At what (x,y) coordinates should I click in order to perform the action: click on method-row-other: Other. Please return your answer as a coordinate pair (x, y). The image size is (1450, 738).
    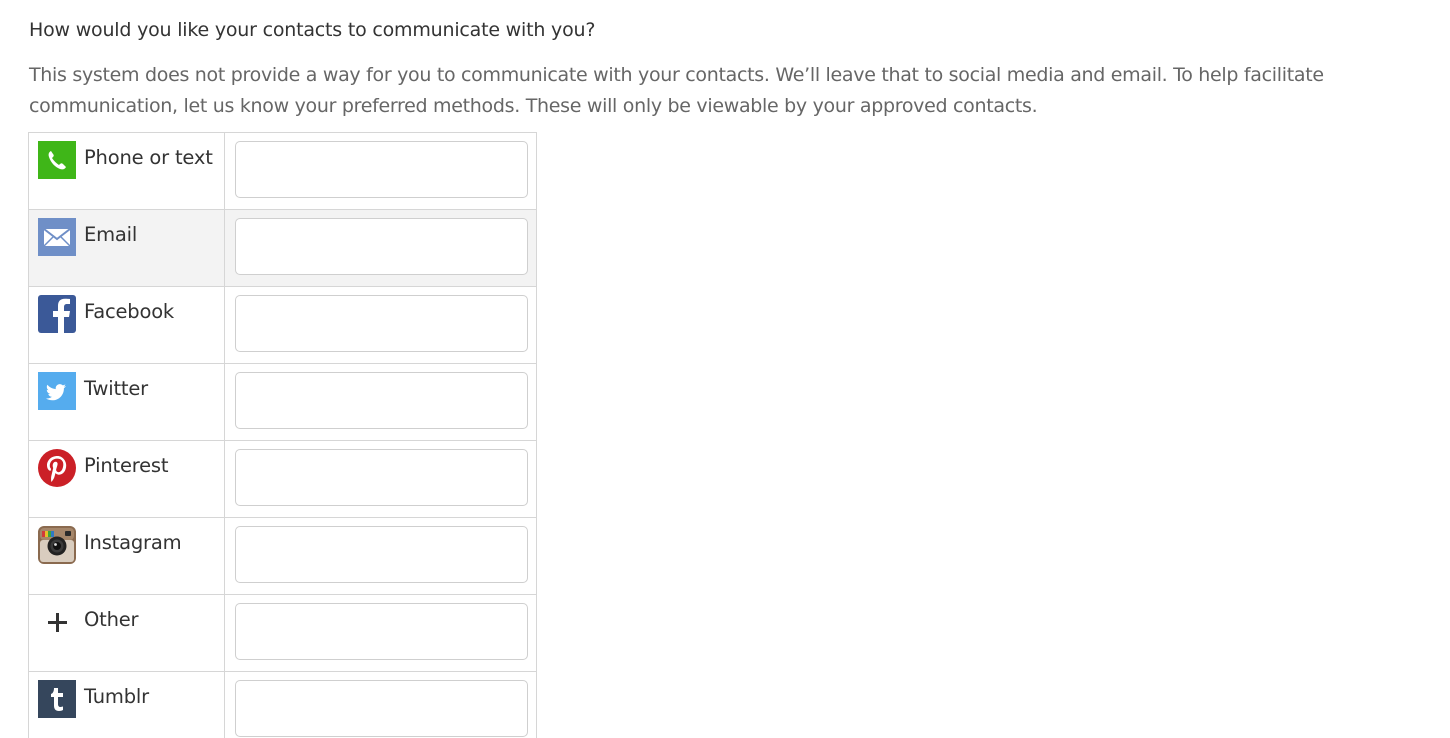
    Looking at the image, I should click on (282, 633).